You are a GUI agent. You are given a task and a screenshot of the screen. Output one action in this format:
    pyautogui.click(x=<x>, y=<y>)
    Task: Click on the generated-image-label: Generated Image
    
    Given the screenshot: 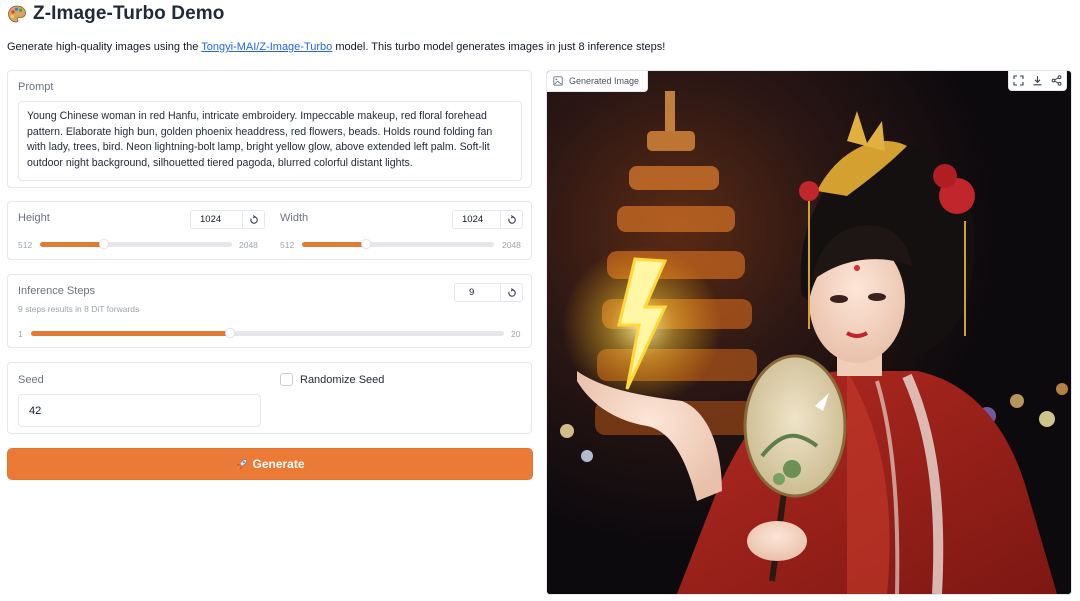 What is the action you would take?
    pyautogui.click(x=598, y=81)
    